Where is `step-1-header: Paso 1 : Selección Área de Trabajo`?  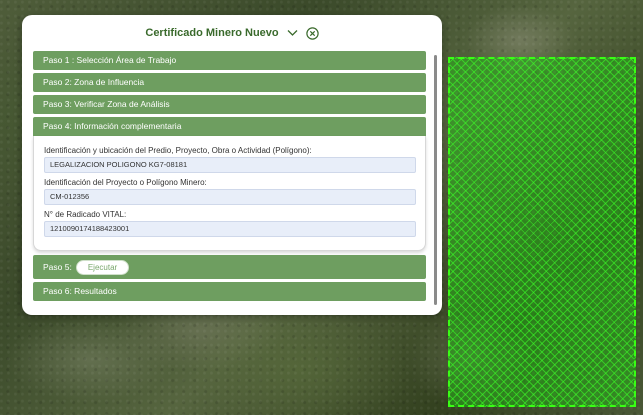 step-1-header: Paso 1 : Selección Área de Trabajo is located at coordinates (229, 60).